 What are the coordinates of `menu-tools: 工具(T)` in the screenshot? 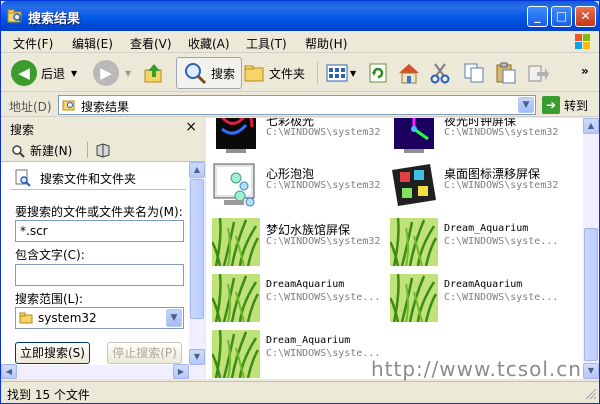 It's located at (266, 43).